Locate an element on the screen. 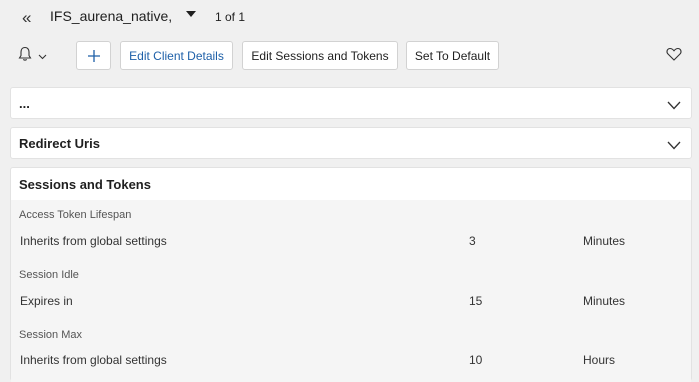 This screenshot has width=699, height=382. caret-down-icon is located at coordinates (191, 14).